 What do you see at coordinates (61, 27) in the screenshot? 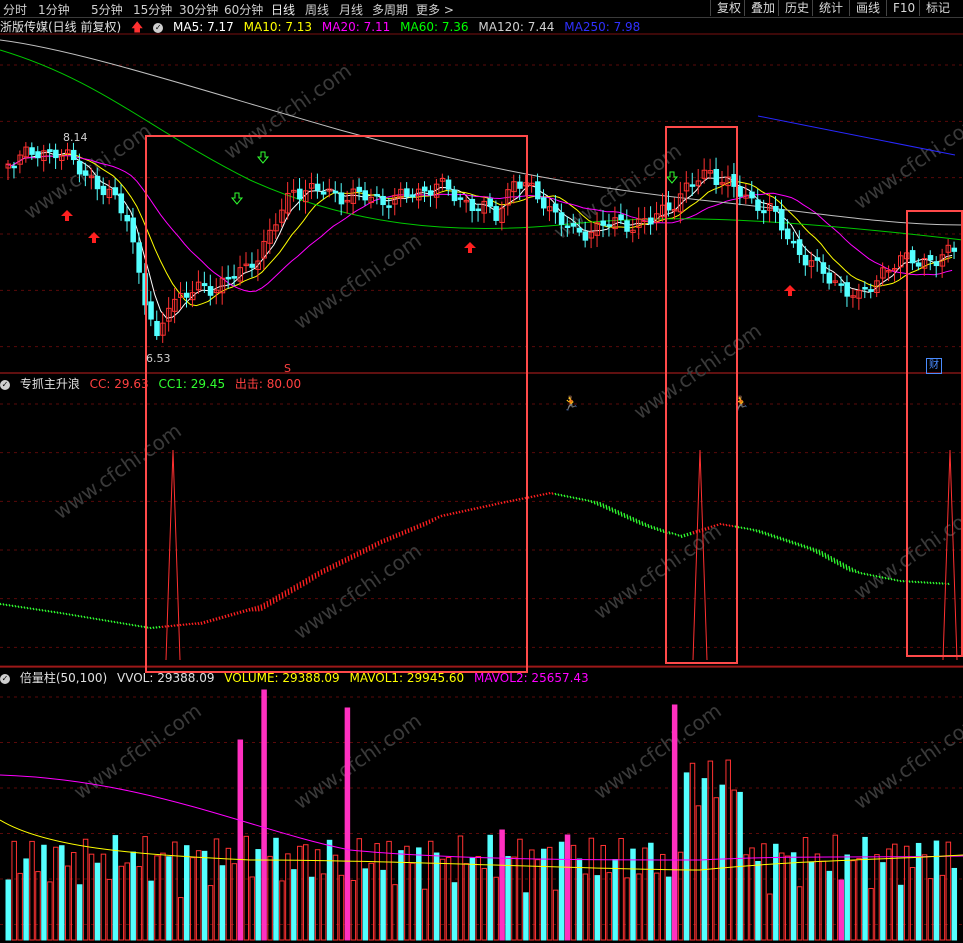
I see `stock-title: 浙版传媒(日线 前复权)` at bounding box center [61, 27].